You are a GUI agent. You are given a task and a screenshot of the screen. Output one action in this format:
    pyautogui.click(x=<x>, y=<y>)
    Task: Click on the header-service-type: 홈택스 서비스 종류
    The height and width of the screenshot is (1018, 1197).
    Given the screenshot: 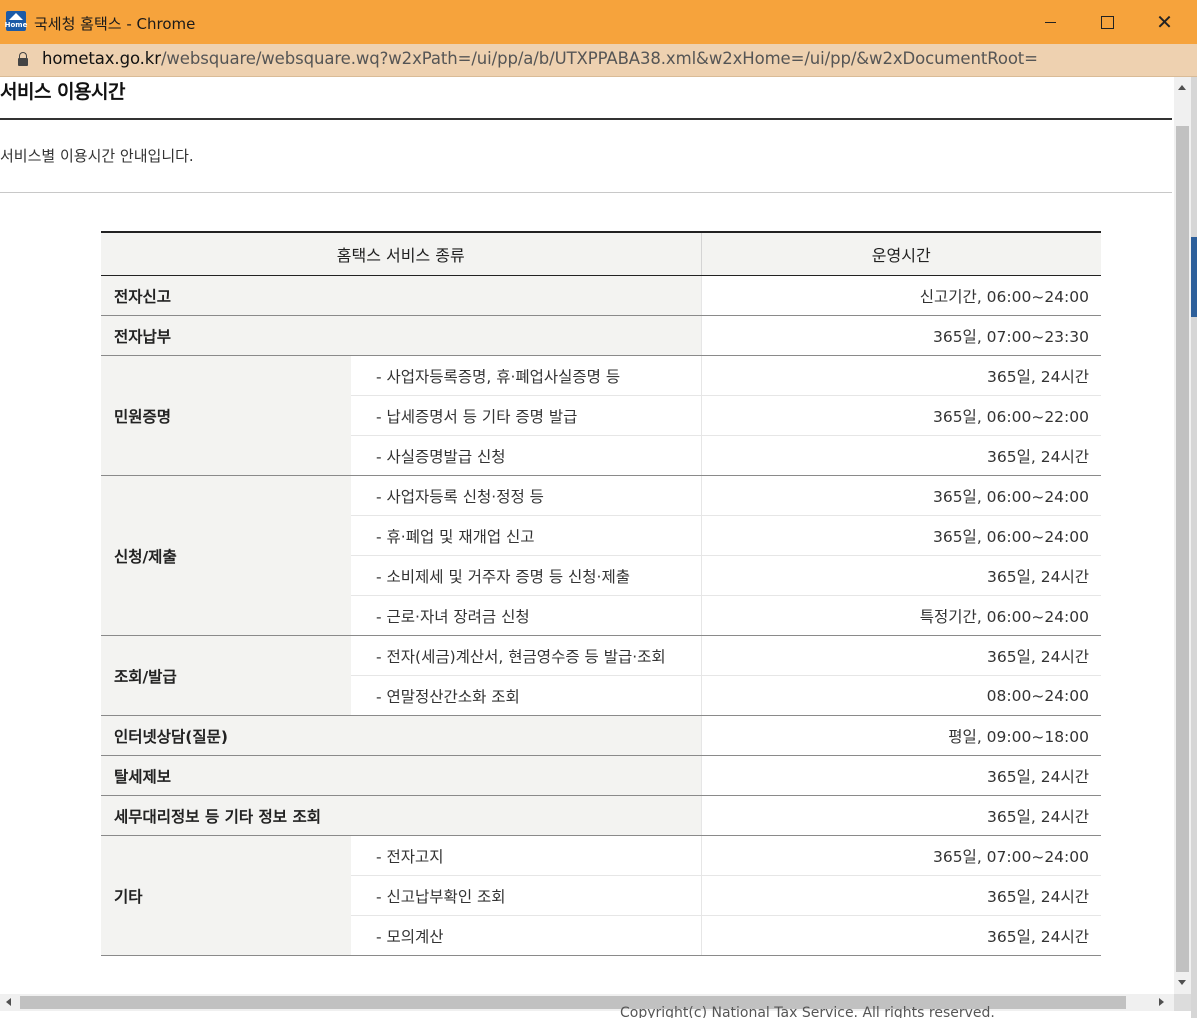 What is the action you would take?
    pyautogui.click(x=401, y=253)
    